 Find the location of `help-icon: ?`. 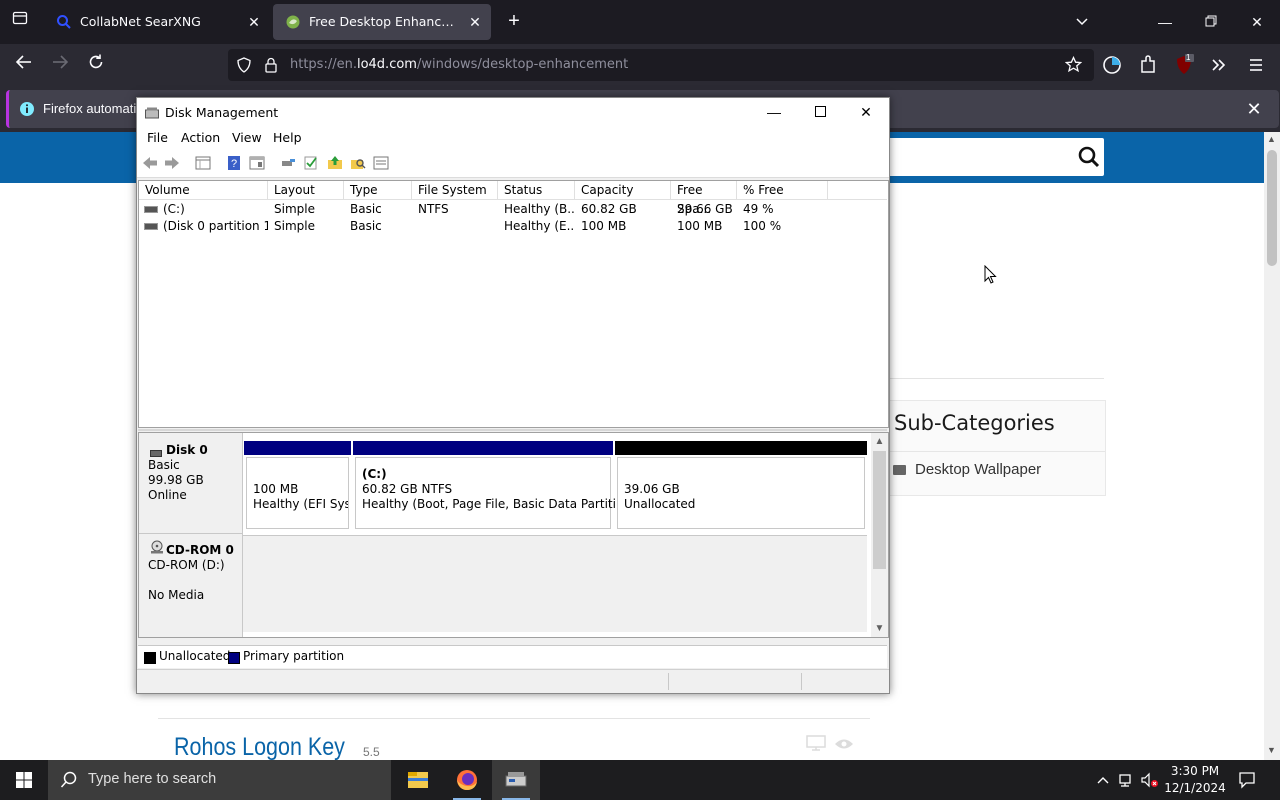

help-icon: ? is located at coordinates (234, 163).